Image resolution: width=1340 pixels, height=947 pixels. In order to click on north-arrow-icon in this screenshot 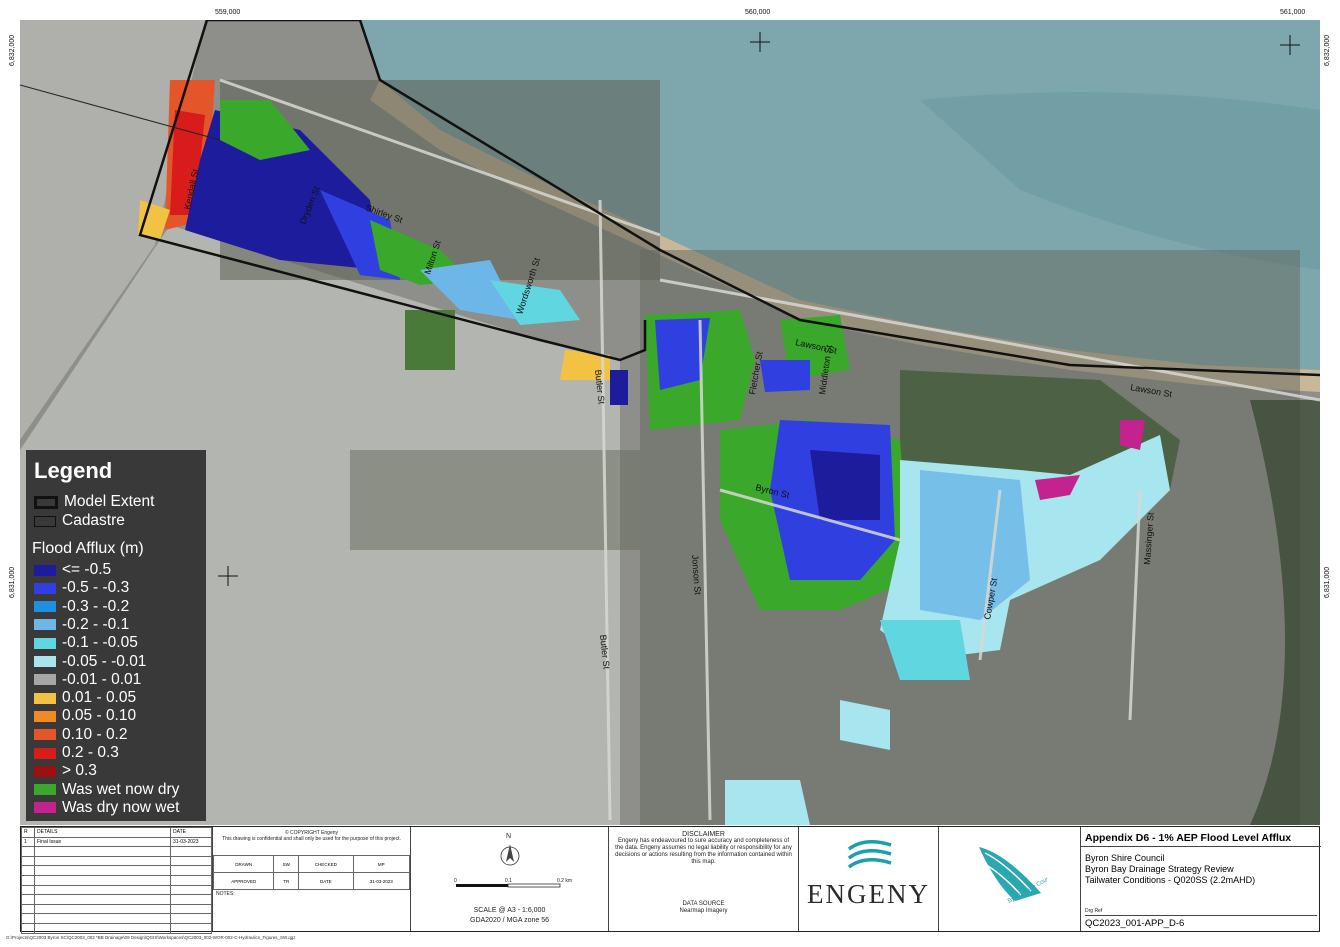, I will do `click(510, 855)`.